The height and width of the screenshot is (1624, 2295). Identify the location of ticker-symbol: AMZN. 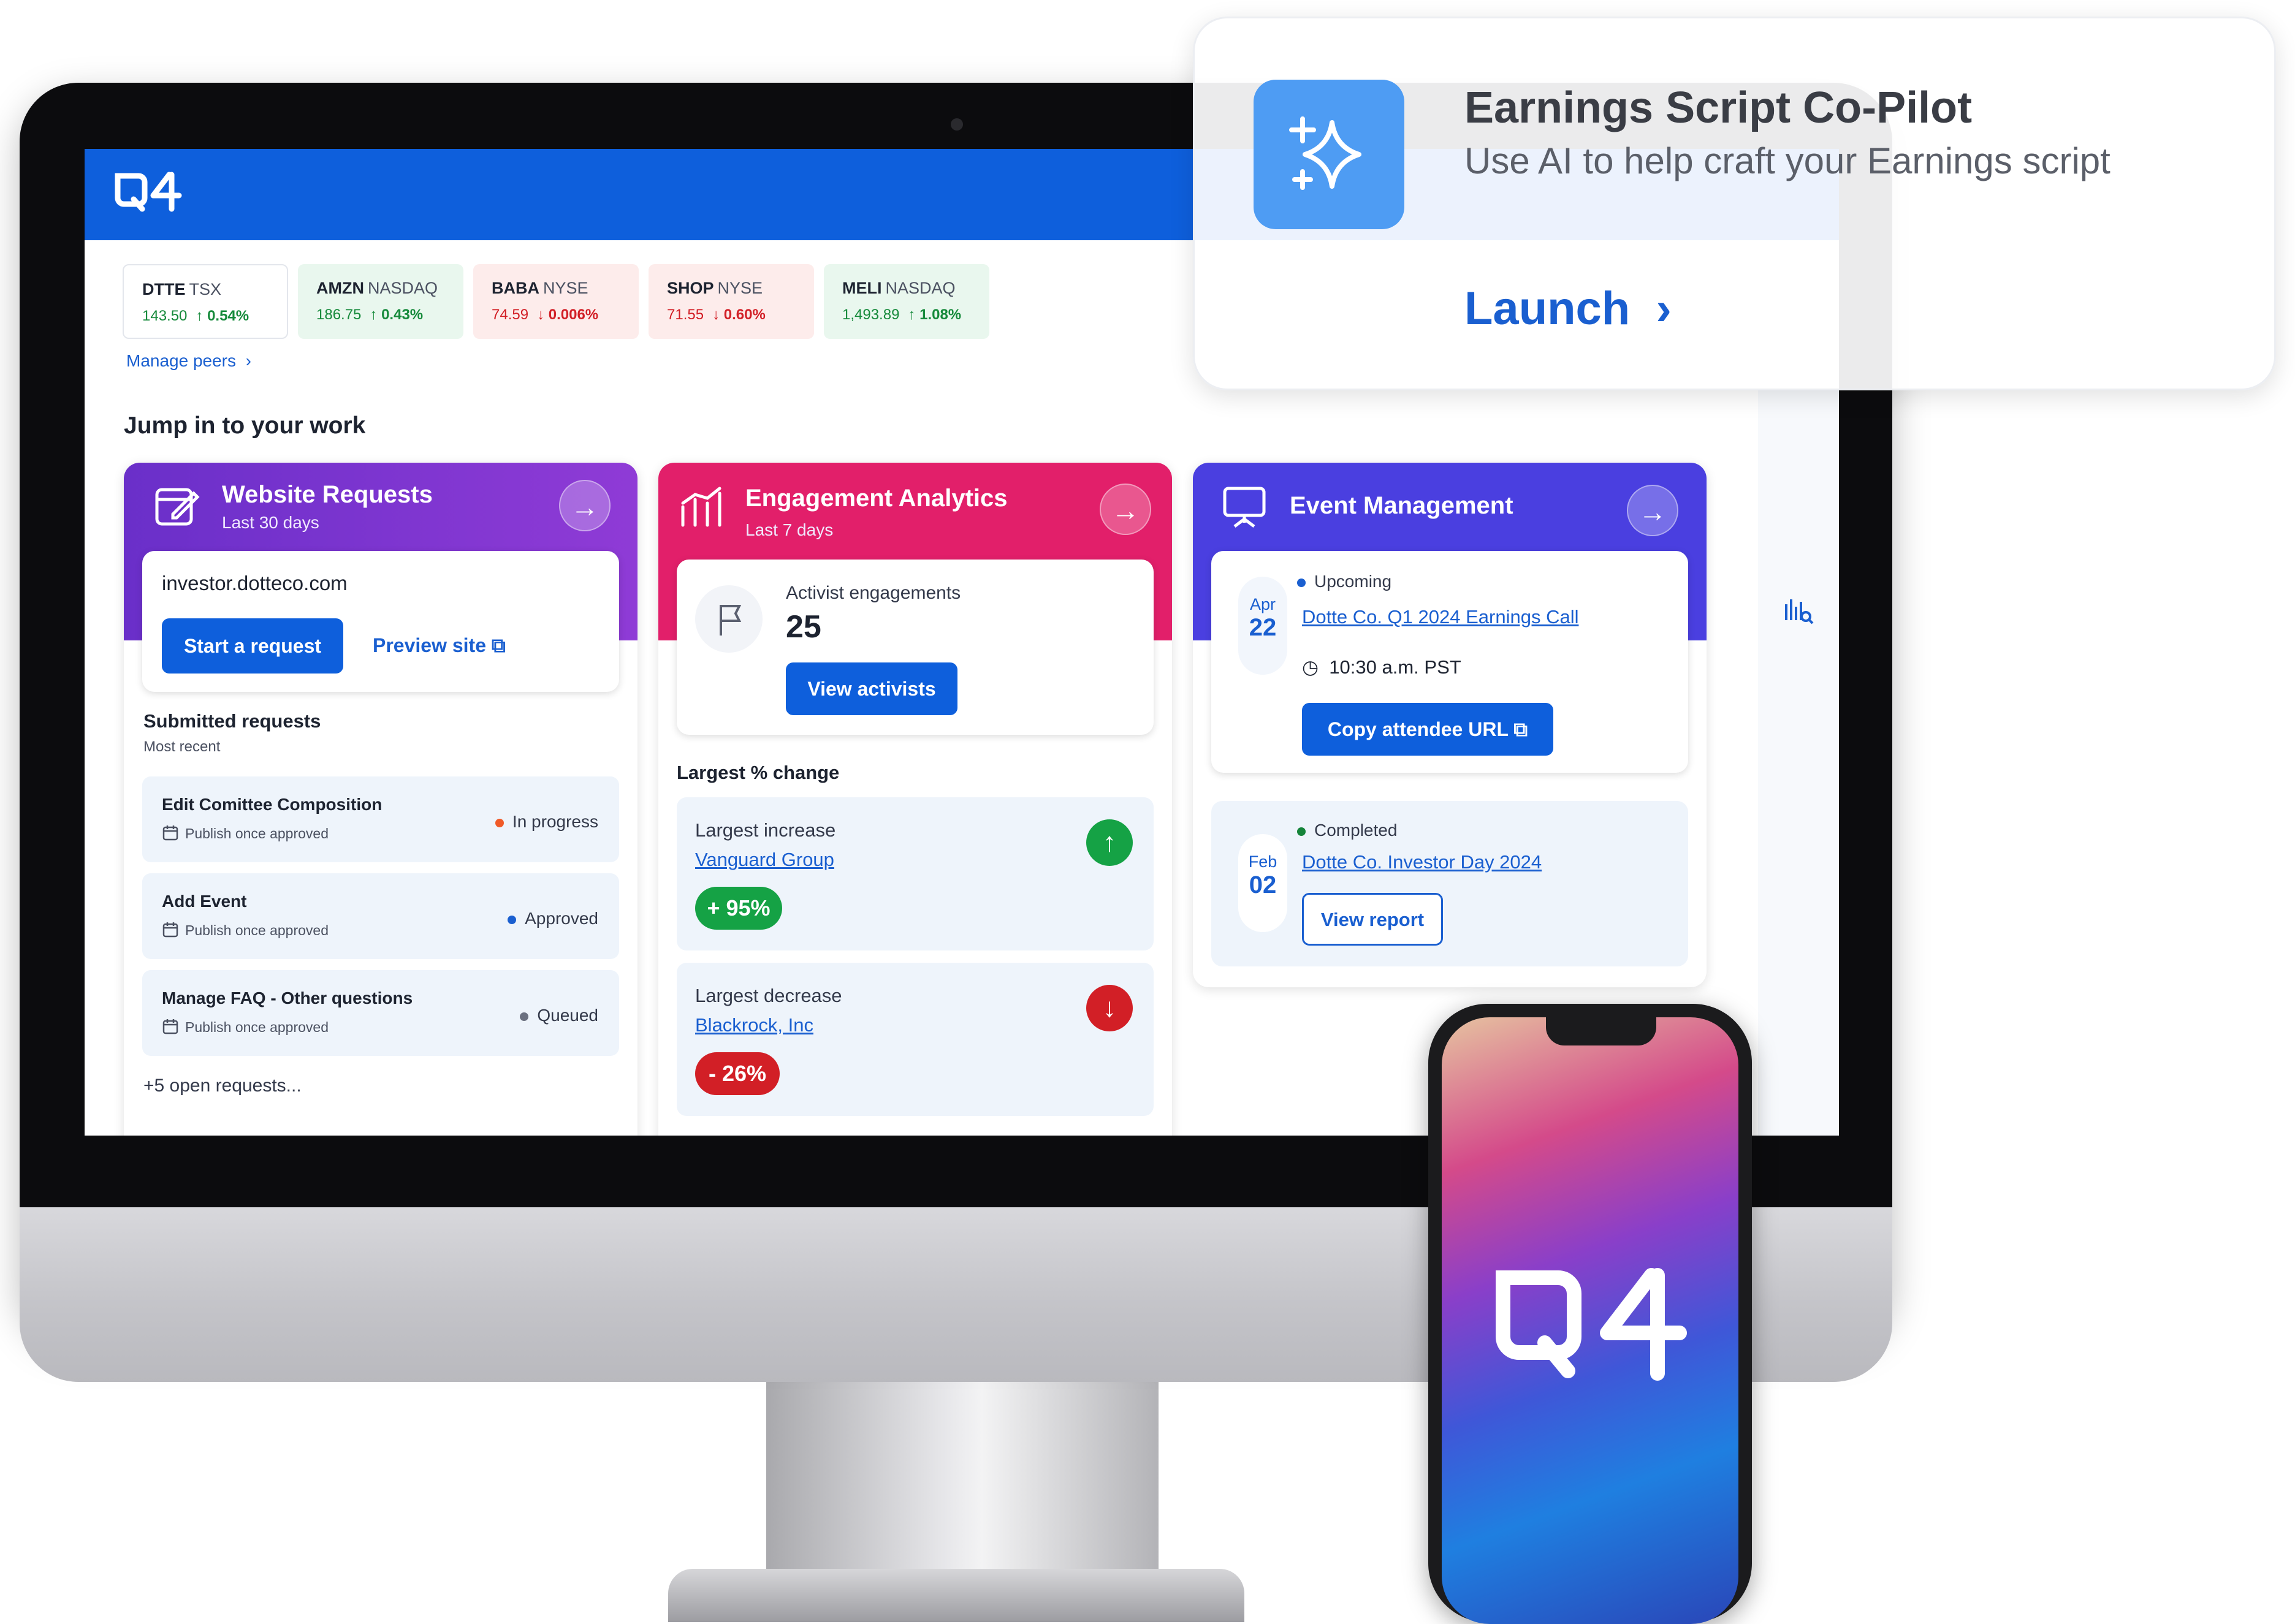
(340, 288).